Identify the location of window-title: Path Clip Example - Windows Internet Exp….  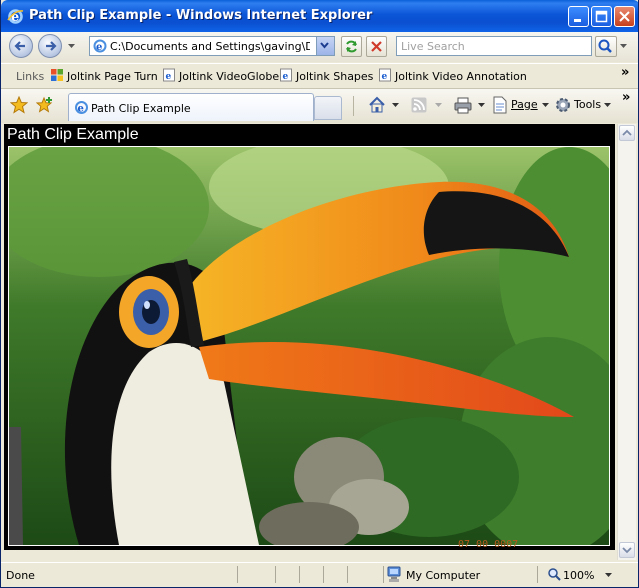
(201, 15).